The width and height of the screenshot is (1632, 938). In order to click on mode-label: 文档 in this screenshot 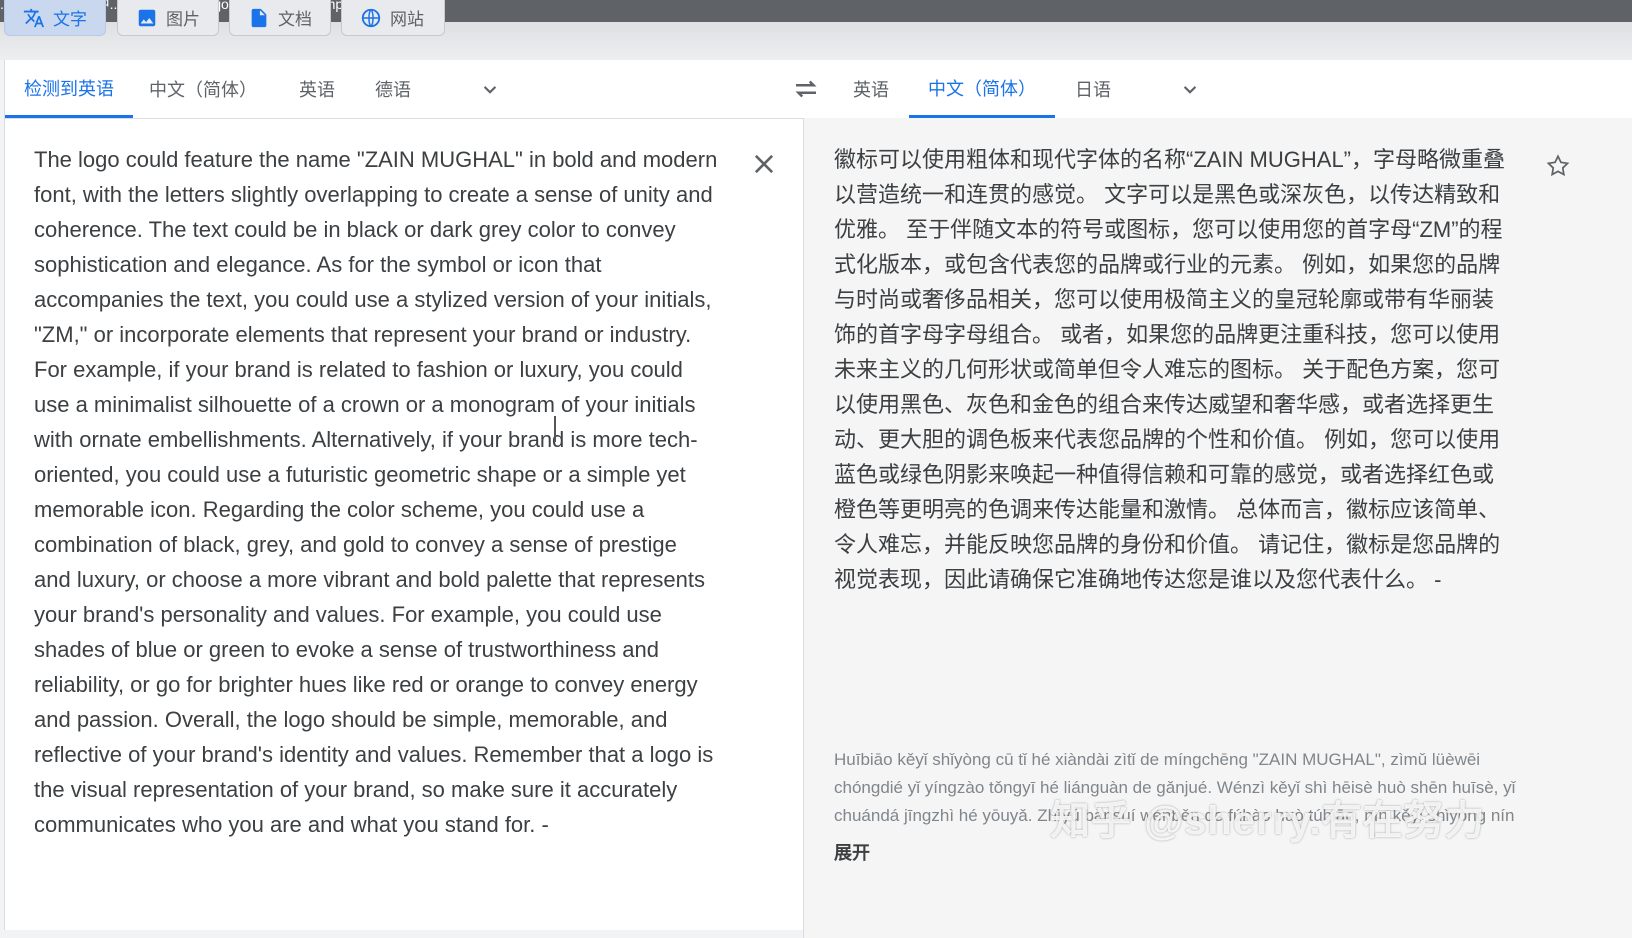, I will do `click(295, 19)`.